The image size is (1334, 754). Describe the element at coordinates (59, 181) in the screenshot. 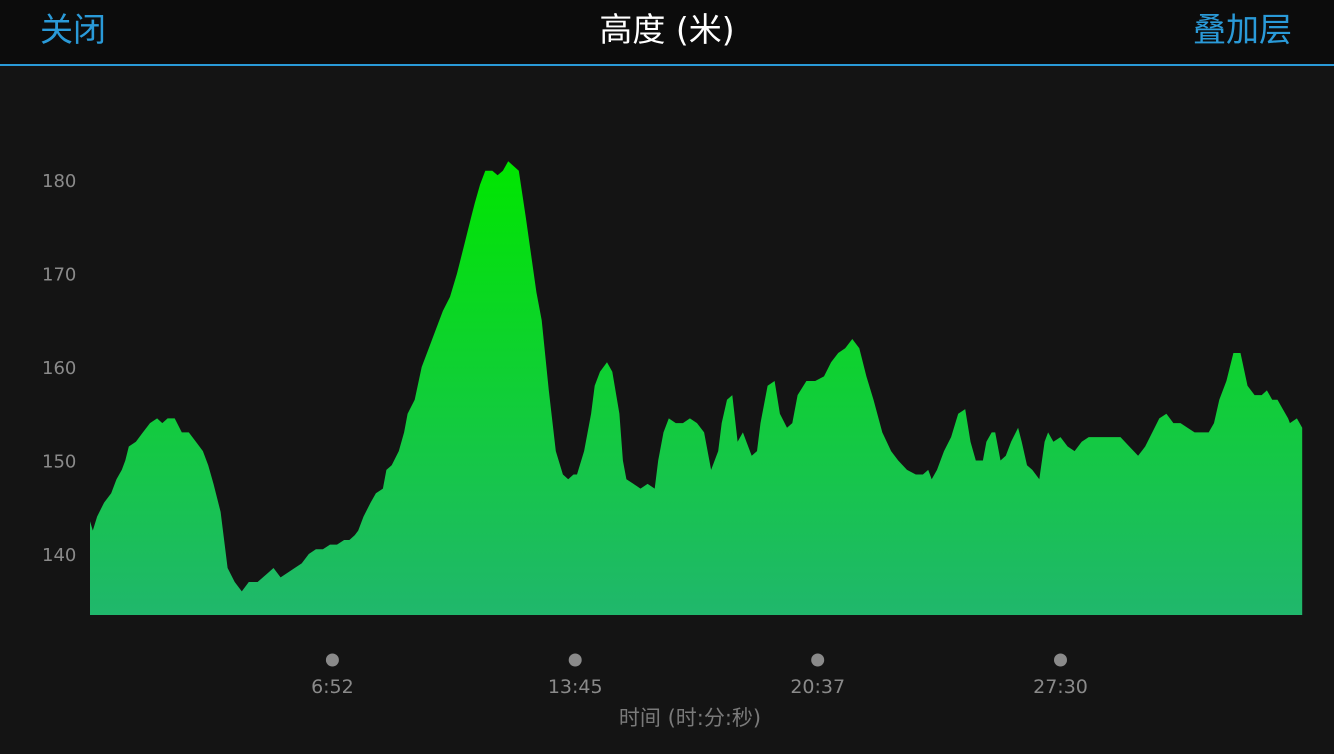

I see `y-tick-label: 180` at that location.